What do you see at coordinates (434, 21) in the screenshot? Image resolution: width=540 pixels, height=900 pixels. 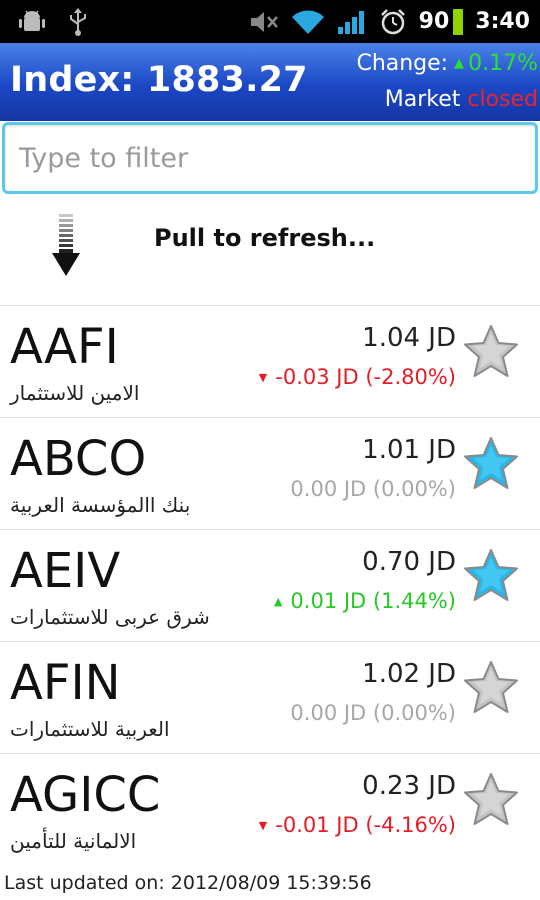 I see `battery-level: 90` at bounding box center [434, 21].